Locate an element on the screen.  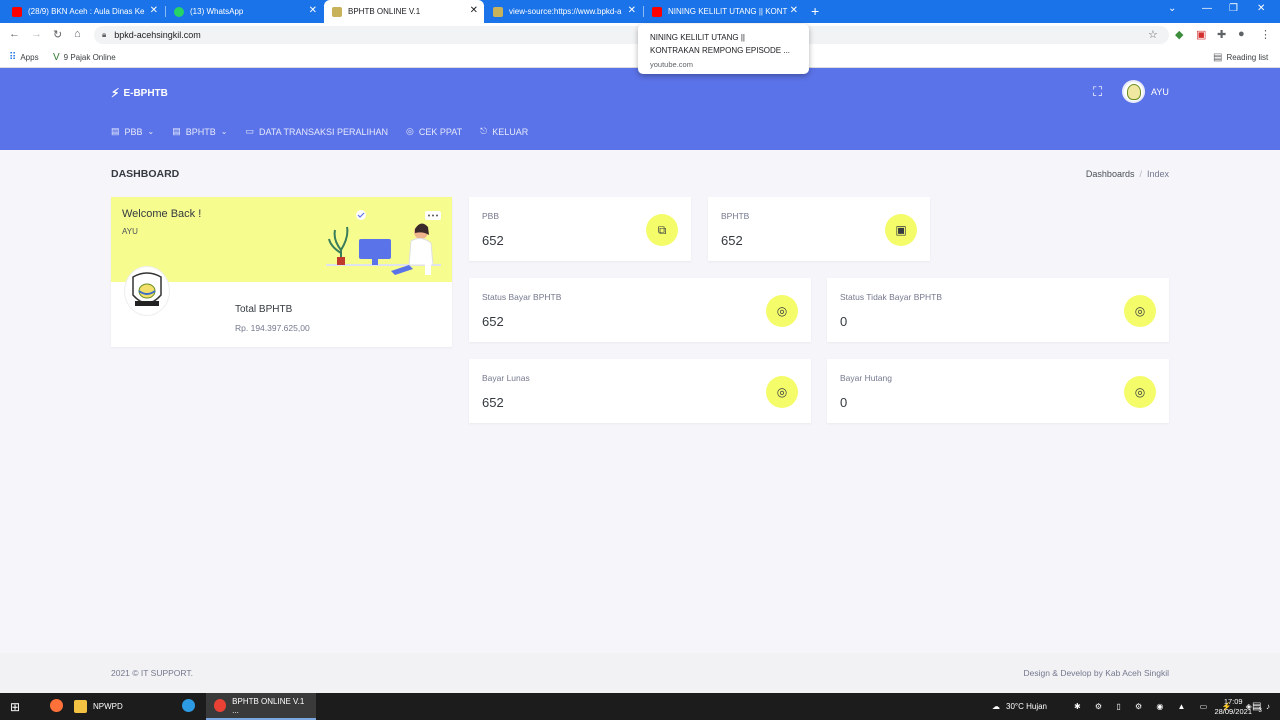
apps-grid-icon: ⠿ is located at coordinates (13, 57).